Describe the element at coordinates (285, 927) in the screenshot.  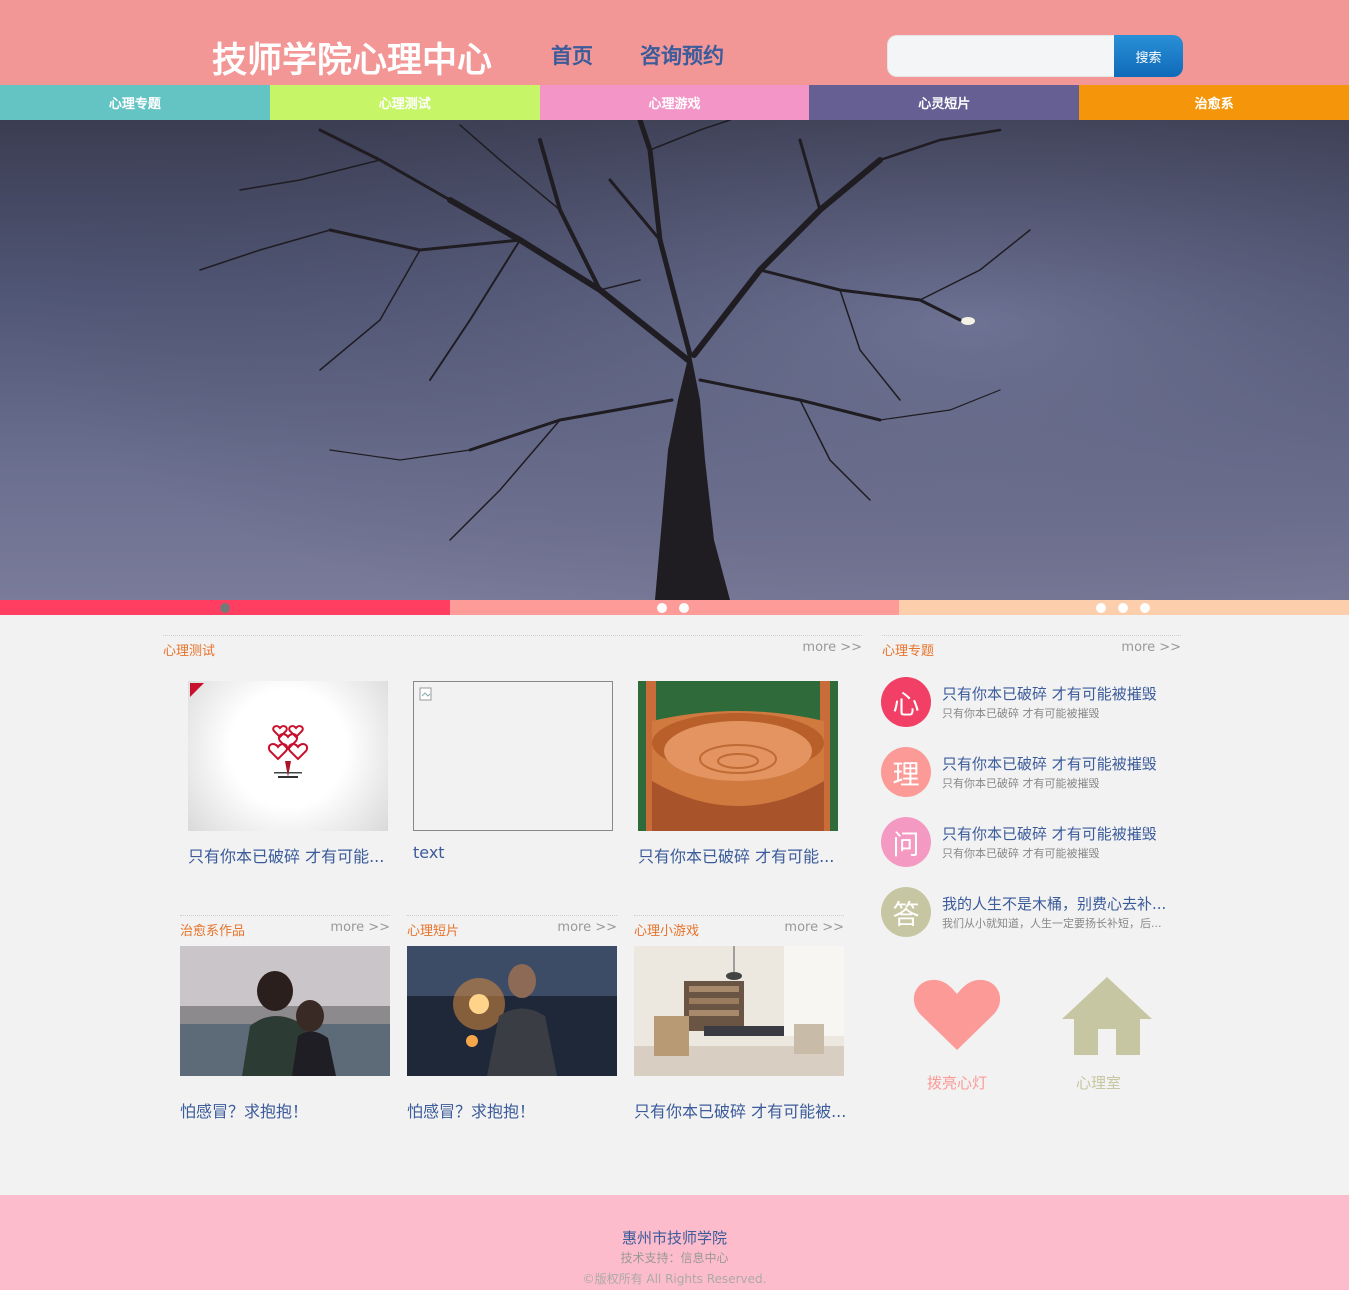
I see `healing-section-header: 治愈系作品 more >>` at that location.